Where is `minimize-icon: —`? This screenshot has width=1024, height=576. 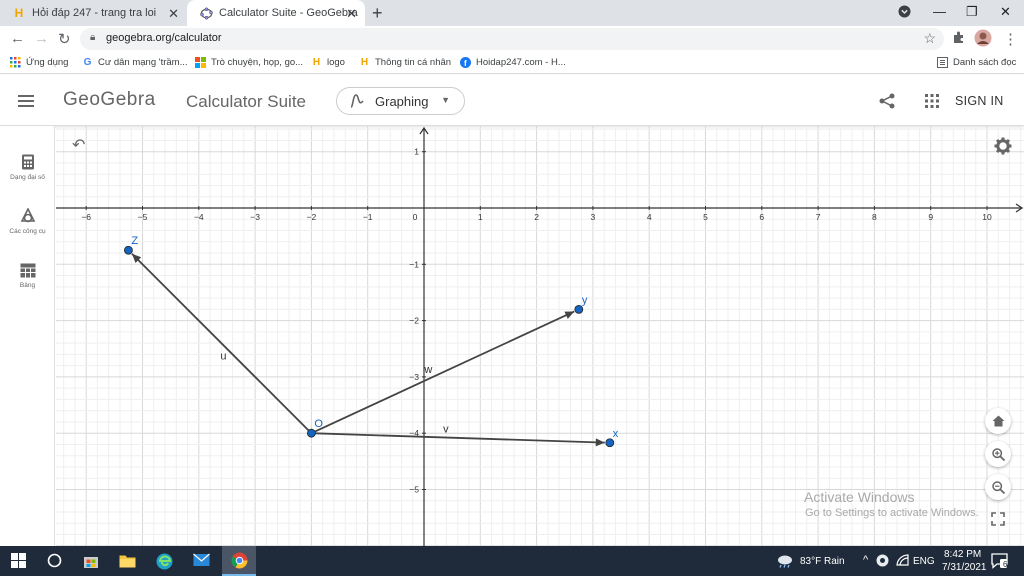 minimize-icon: — is located at coordinates (939, 11).